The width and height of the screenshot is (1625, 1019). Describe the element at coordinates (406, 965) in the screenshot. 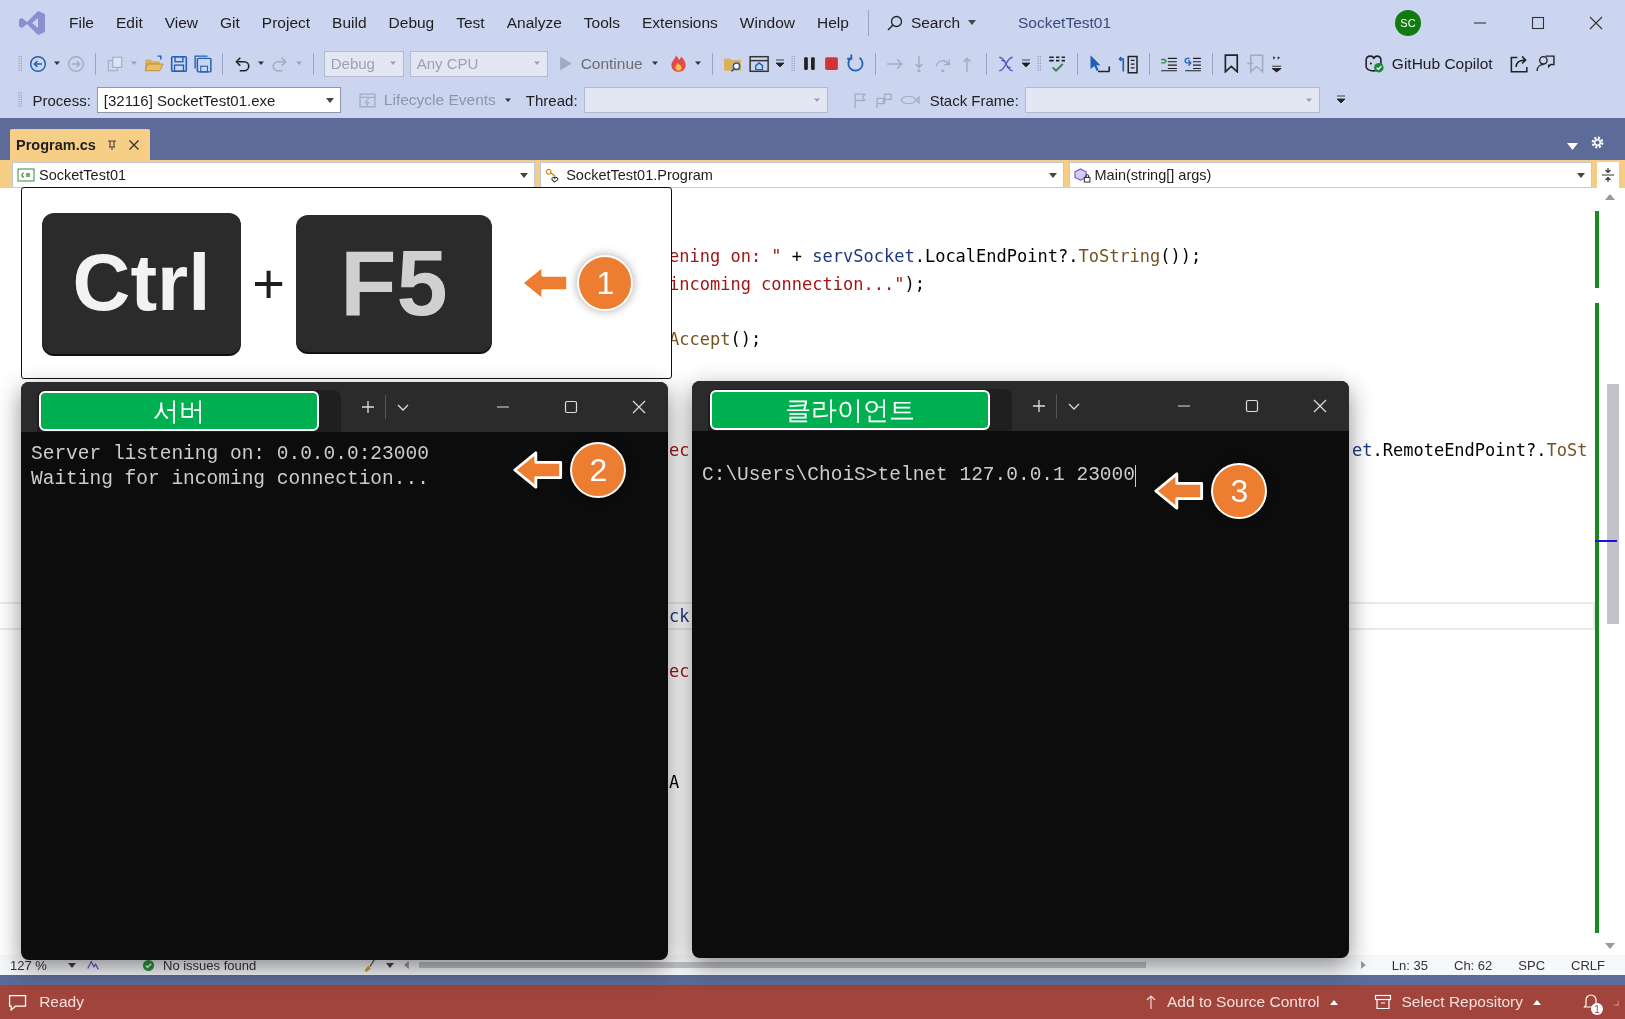

I see `scroll-left-icon` at that location.